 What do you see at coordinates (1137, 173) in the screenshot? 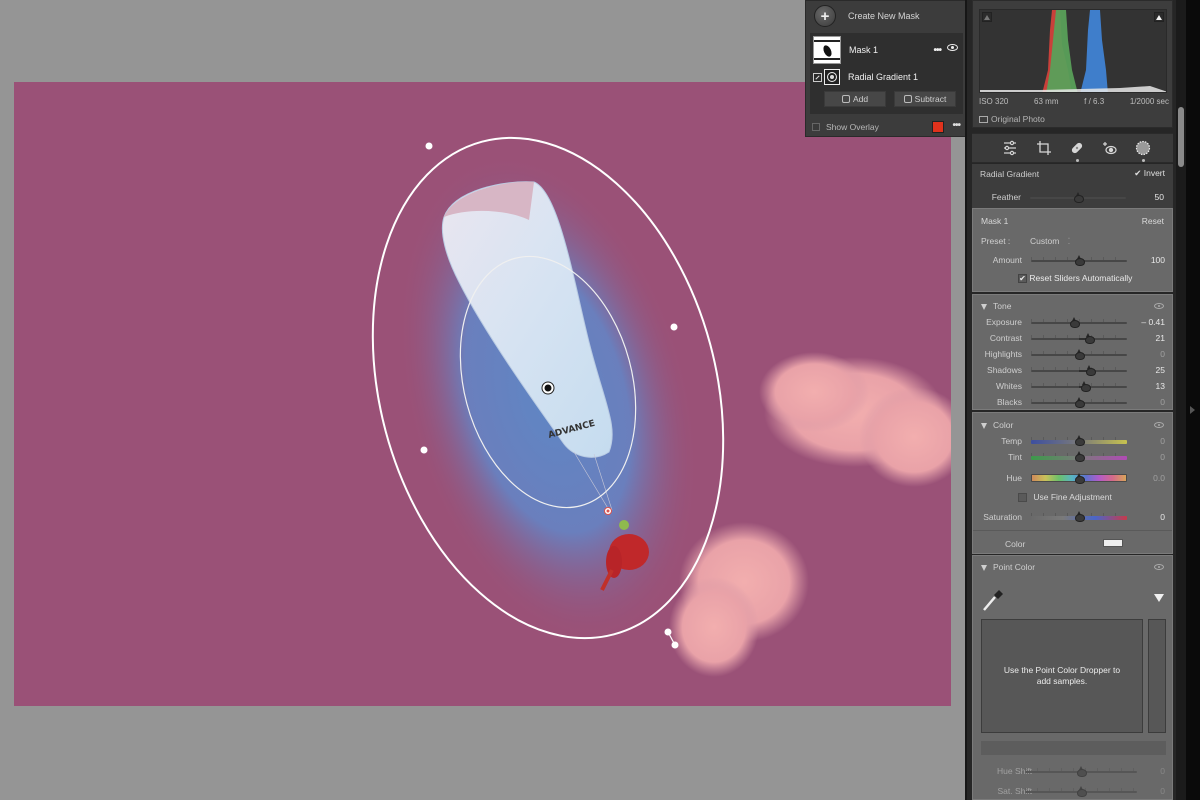
I see `invert-checkbox-icon: ✔` at bounding box center [1137, 173].